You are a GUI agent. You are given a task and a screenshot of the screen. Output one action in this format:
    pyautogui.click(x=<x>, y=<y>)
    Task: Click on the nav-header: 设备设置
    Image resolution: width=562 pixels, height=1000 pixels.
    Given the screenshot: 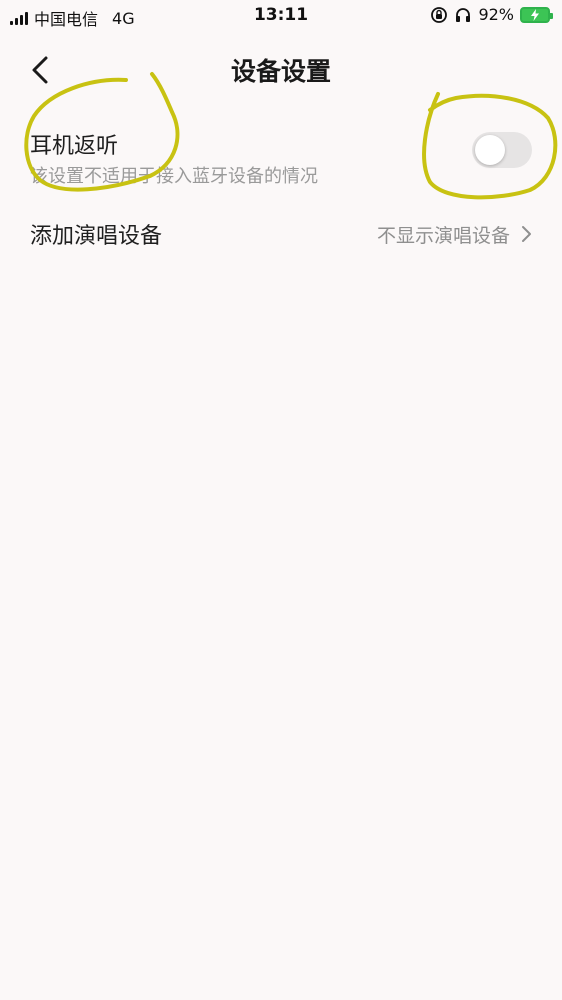 What is the action you would take?
    pyautogui.click(x=281, y=68)
    